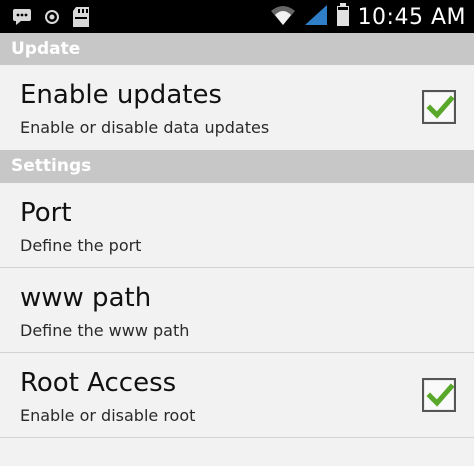 The image size is (474, 466). Describe the element at coordinates (316, 17) in the screenshot. I see `cell-signal-icon` at that location.